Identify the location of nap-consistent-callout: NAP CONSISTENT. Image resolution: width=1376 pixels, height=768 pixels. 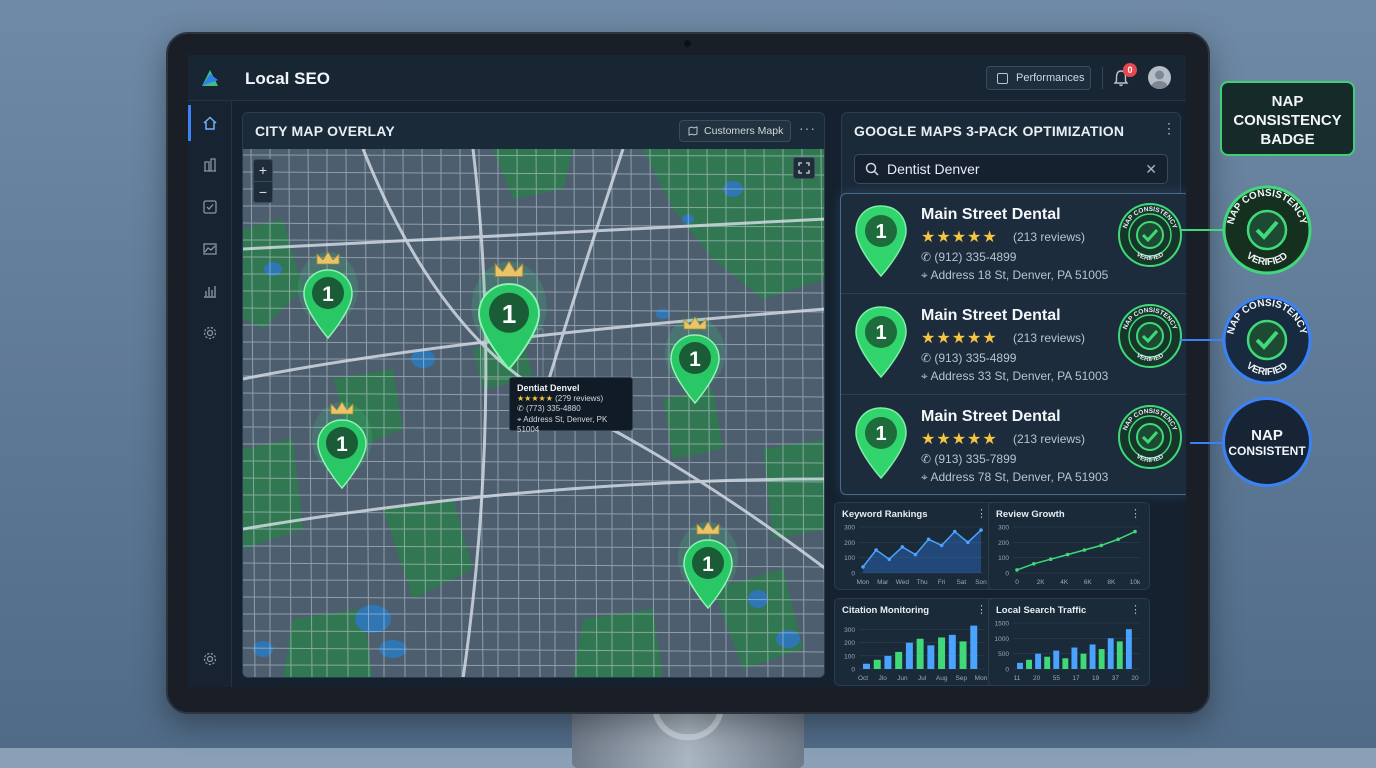
(1267, 442).